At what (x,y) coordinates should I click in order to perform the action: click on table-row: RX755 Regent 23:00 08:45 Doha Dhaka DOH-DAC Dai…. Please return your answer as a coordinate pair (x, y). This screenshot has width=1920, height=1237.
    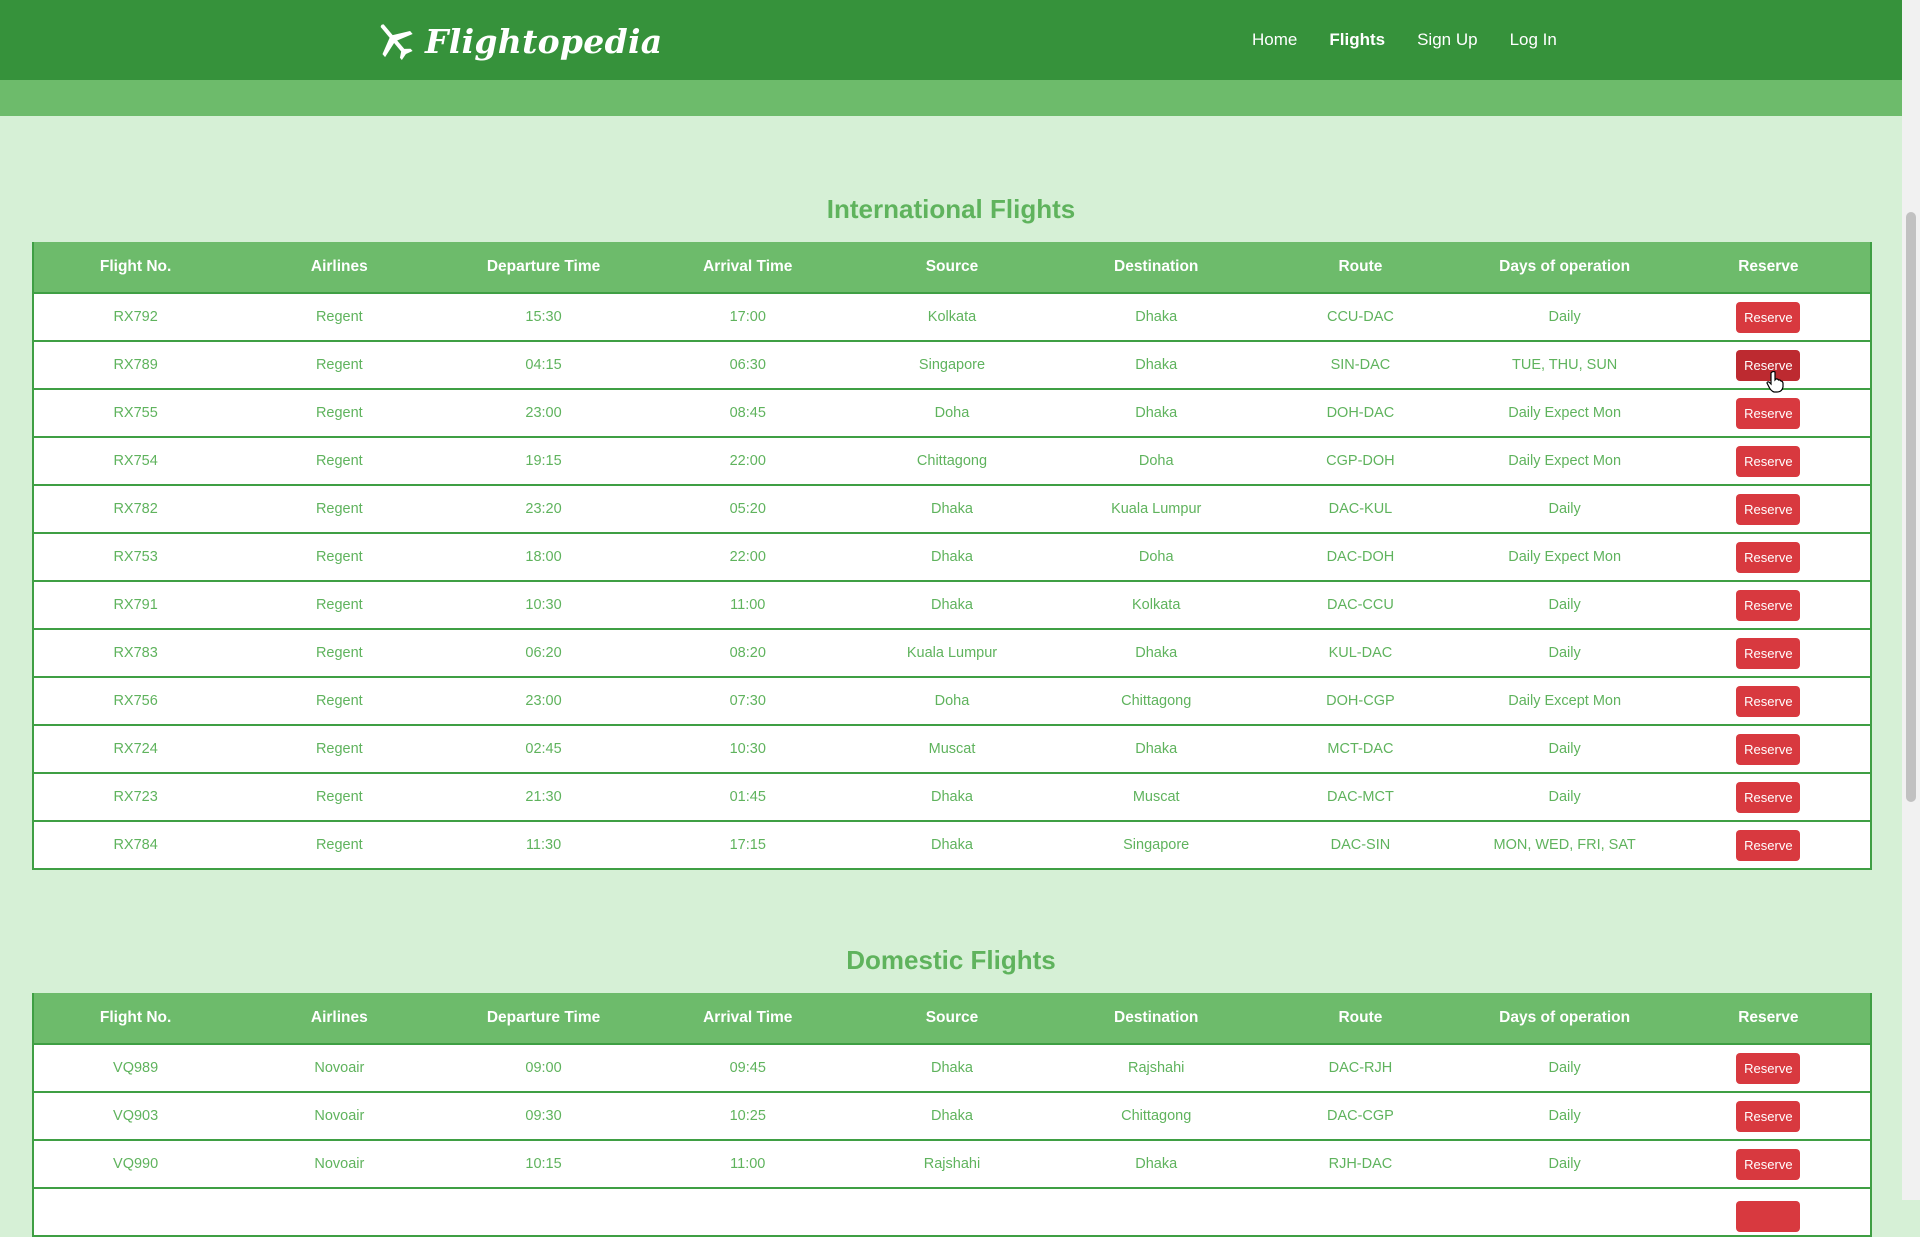
    Looking at the image, I should click on (952, 412).